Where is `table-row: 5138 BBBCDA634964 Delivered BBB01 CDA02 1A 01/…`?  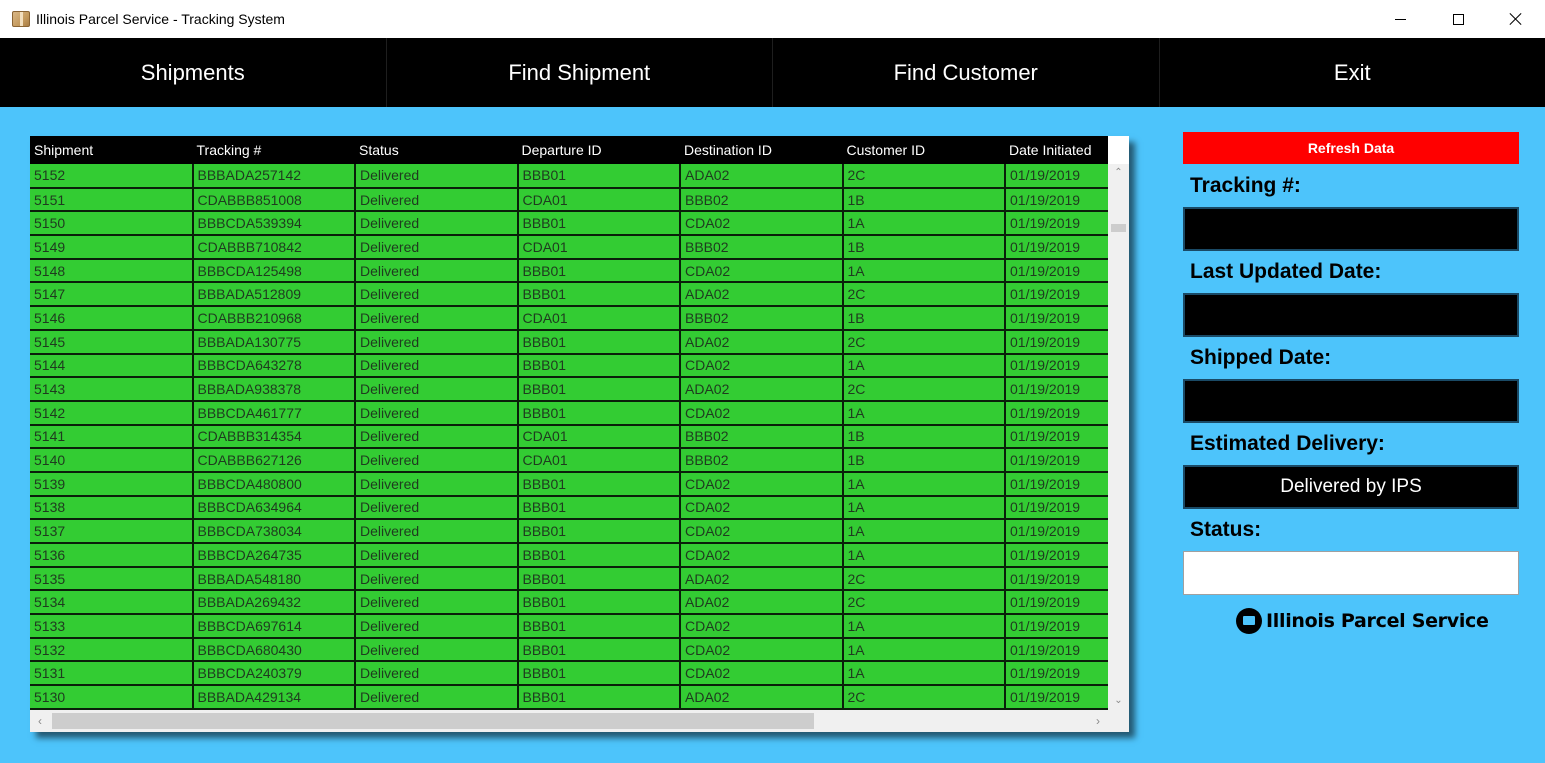 table-row: 5138 BBBCDA634964 Delivered BBB01 CDA02 1A 01/… is located at coordinates (569, 508).